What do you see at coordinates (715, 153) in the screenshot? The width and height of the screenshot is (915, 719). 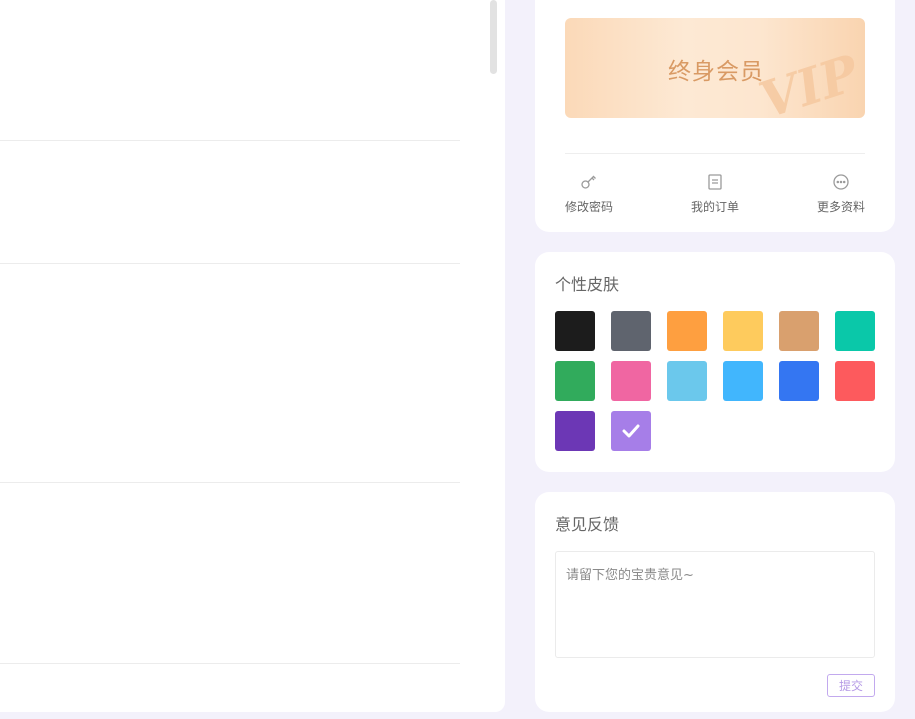 I see `profile-divider` at bounding box center [715, 153].